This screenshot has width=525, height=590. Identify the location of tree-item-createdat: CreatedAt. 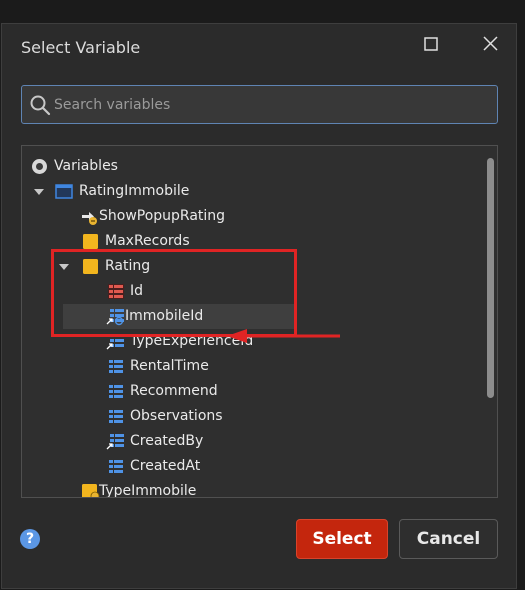
(253, 466).